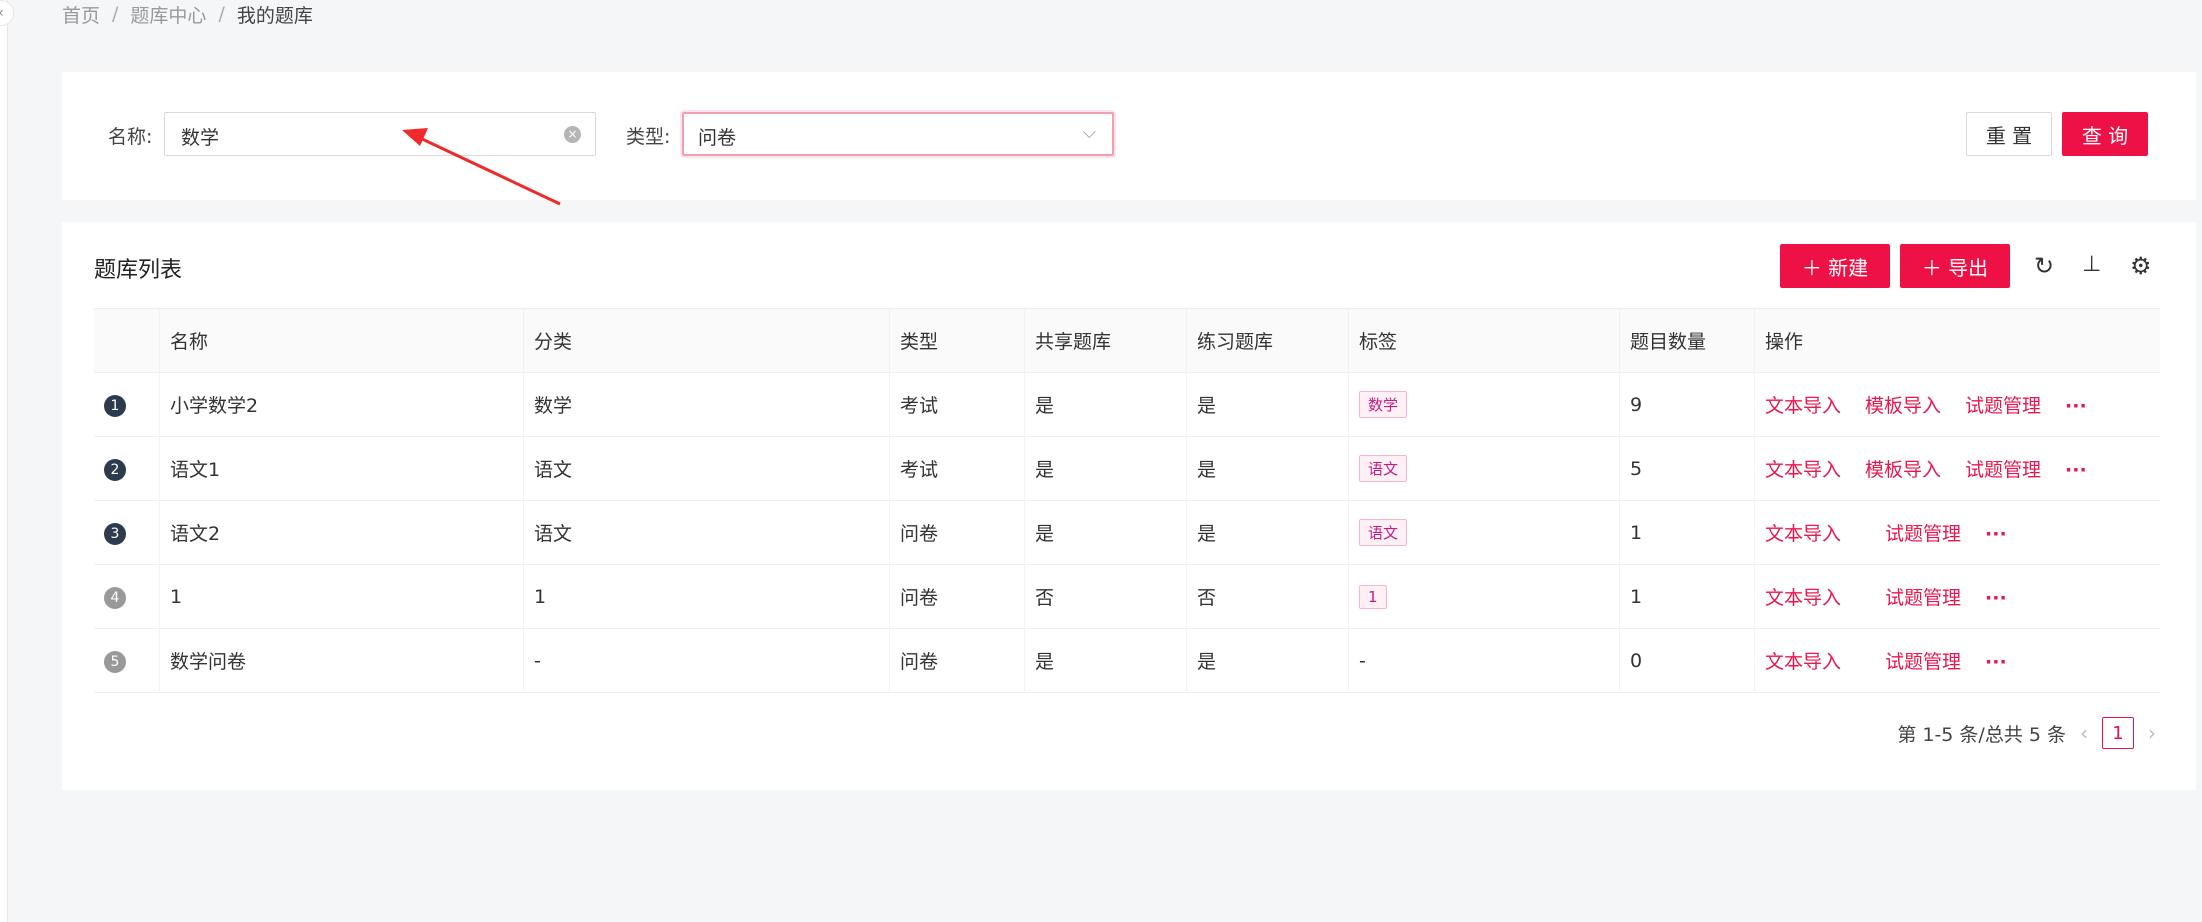  What do you see at coordinates (1687, 660) in the screenshot?
I see `cell-count: 0` at bounding box center [1687, 660].